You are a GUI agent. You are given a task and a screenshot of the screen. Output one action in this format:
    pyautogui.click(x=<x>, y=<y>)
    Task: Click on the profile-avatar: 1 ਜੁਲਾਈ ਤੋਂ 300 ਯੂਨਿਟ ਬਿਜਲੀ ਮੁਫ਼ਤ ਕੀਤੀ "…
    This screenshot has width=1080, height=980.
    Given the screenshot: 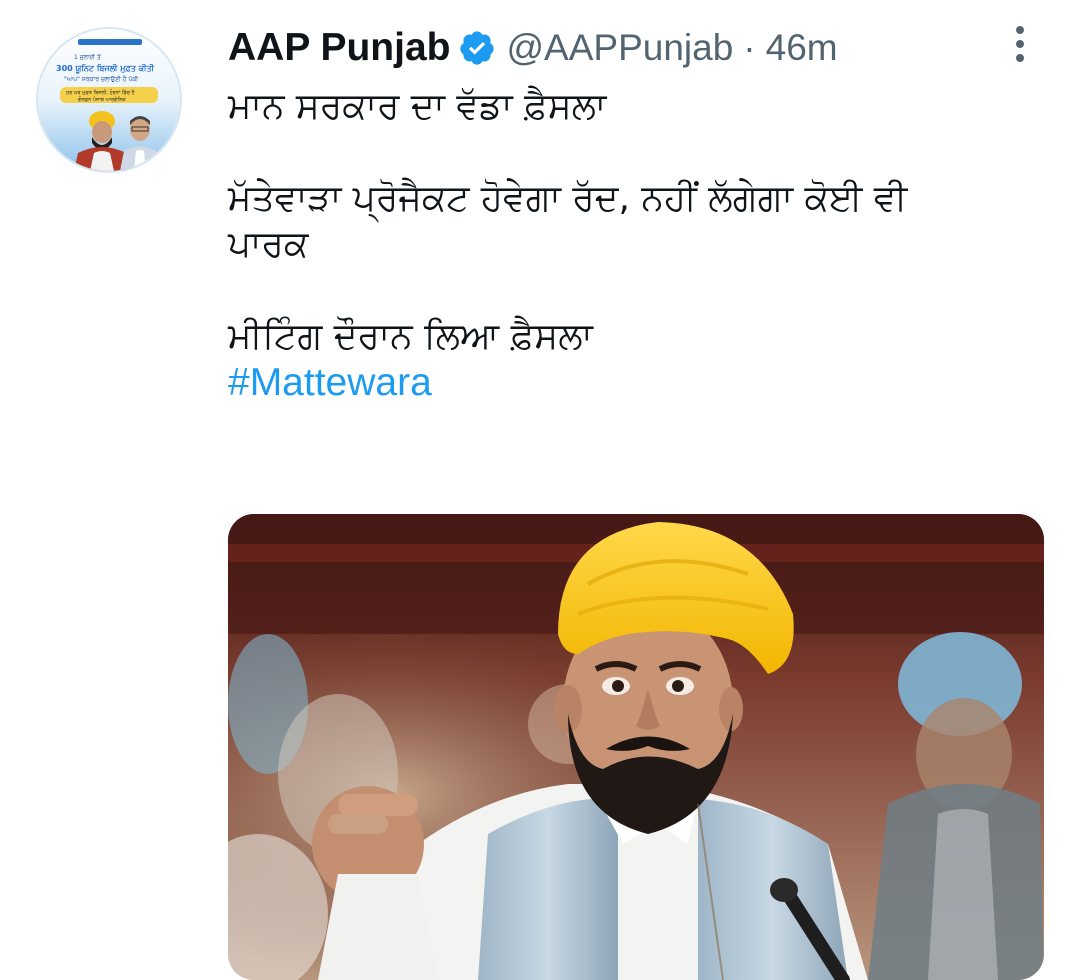 What is the action you would take?
    pyautogui.click(x=109, y=100)
    